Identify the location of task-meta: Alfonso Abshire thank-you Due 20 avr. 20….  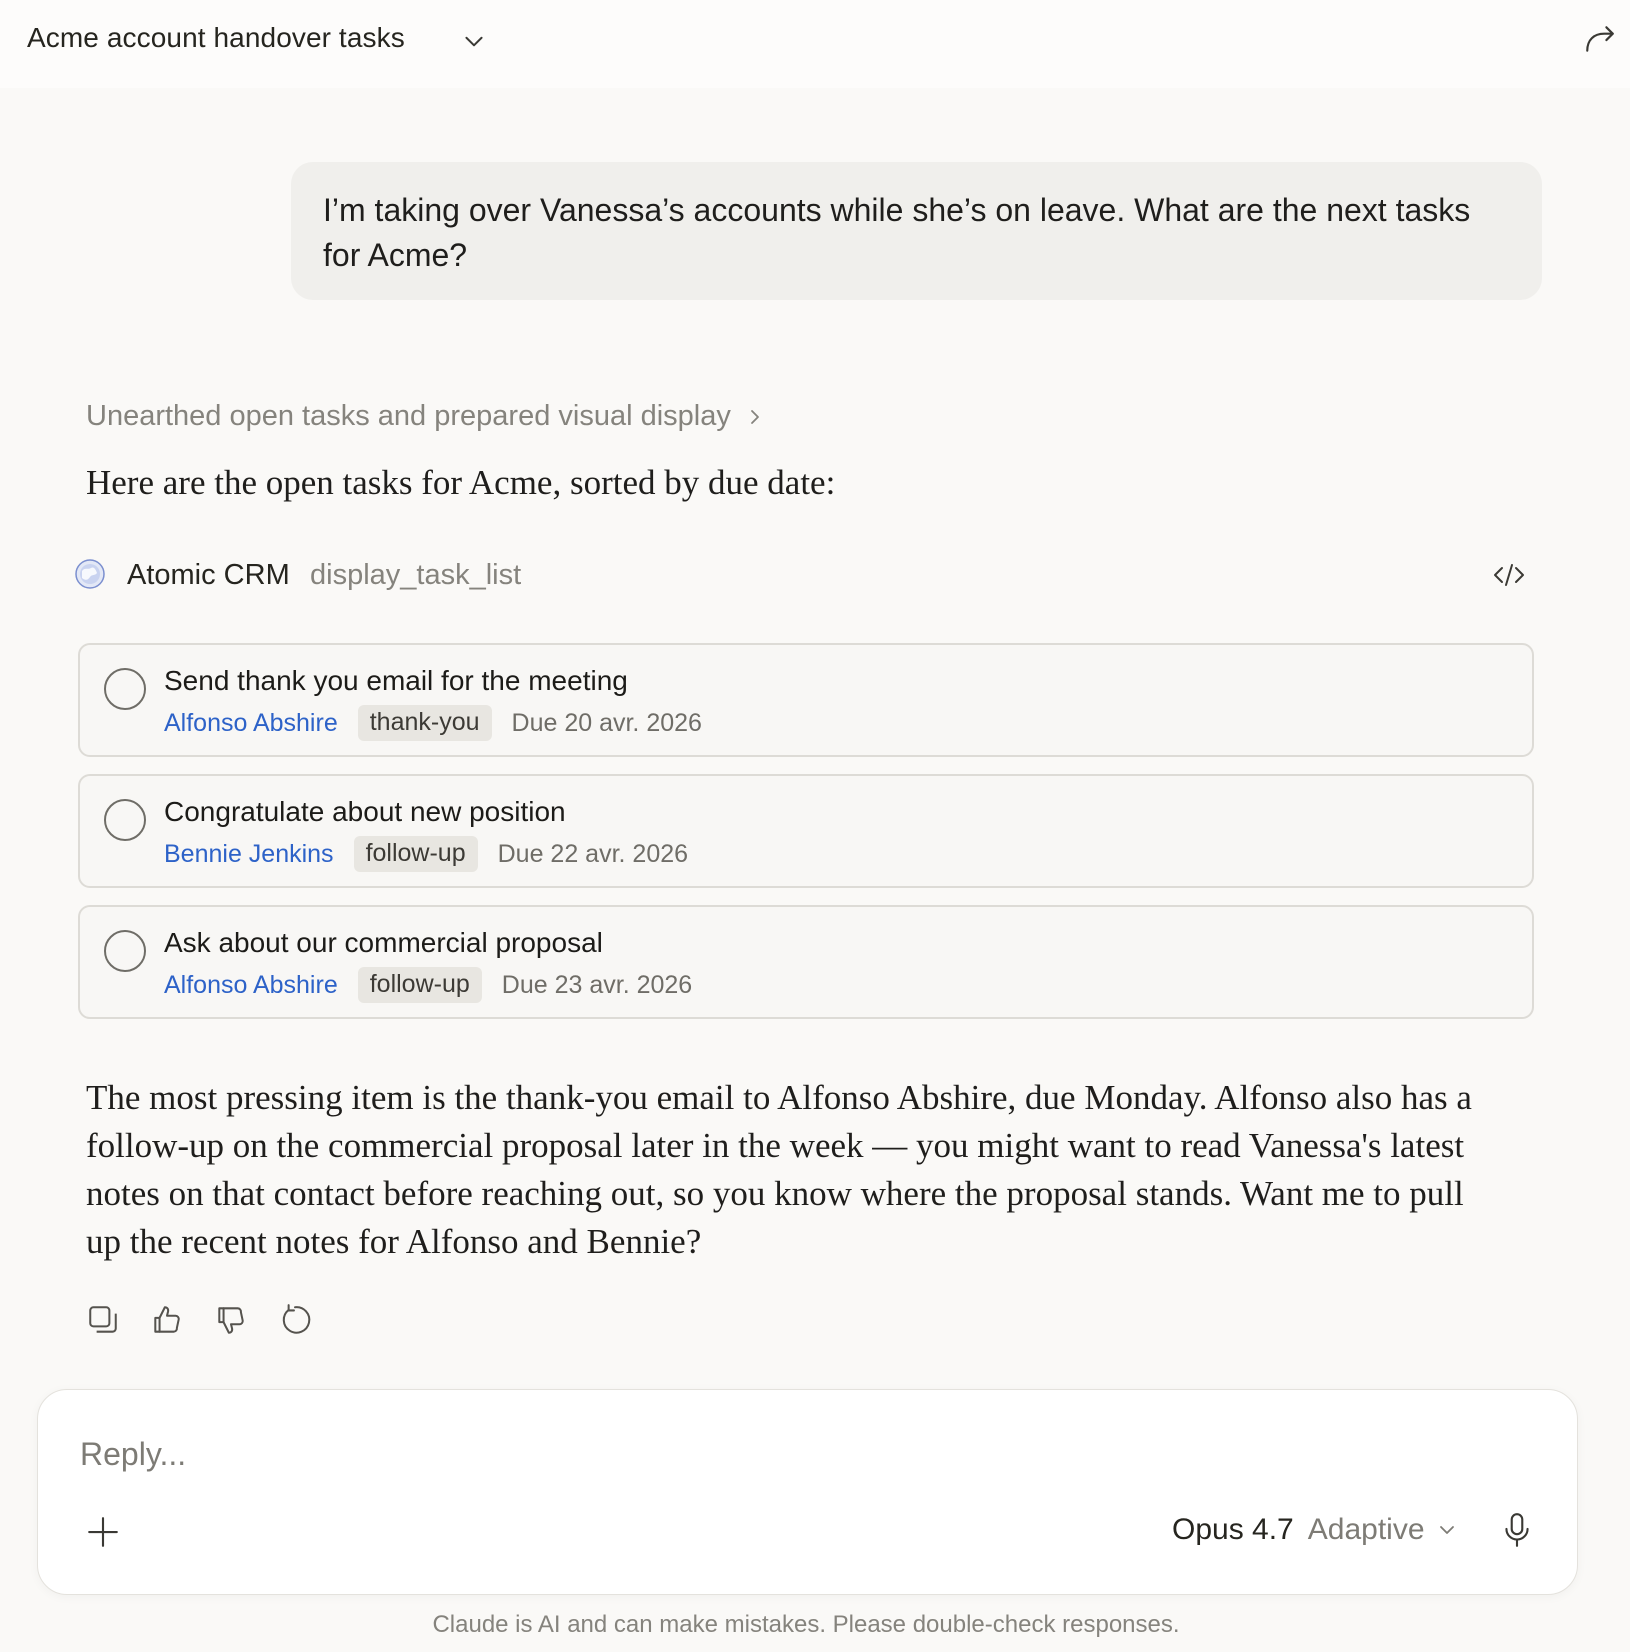
(433, 723).